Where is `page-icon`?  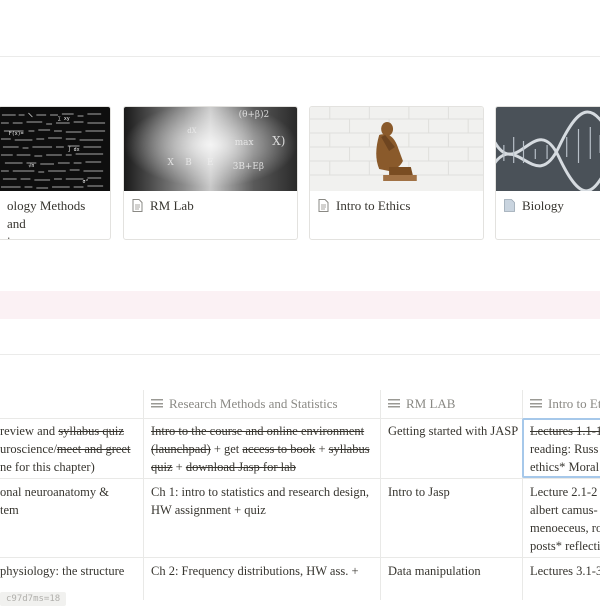 page-icon is located at coordinates (509, 208).